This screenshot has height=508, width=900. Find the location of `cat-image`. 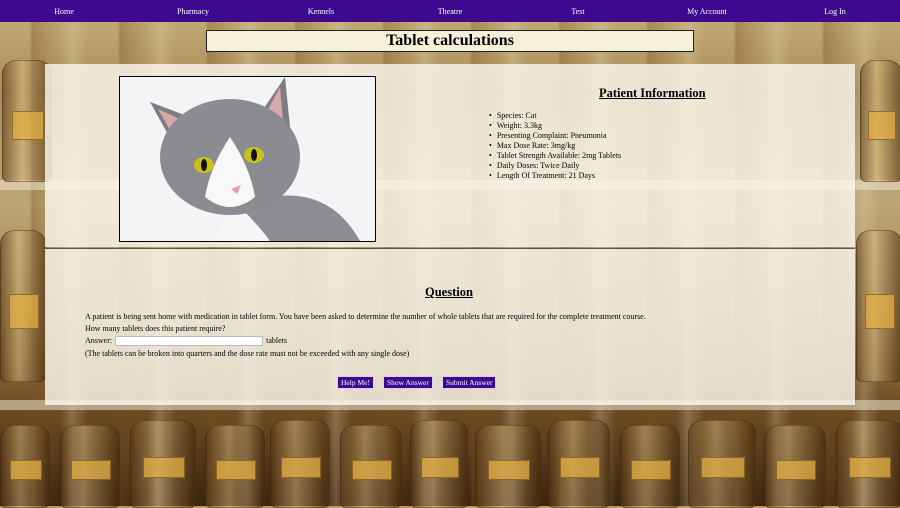

cat-image is located at coordinates (247, 159).